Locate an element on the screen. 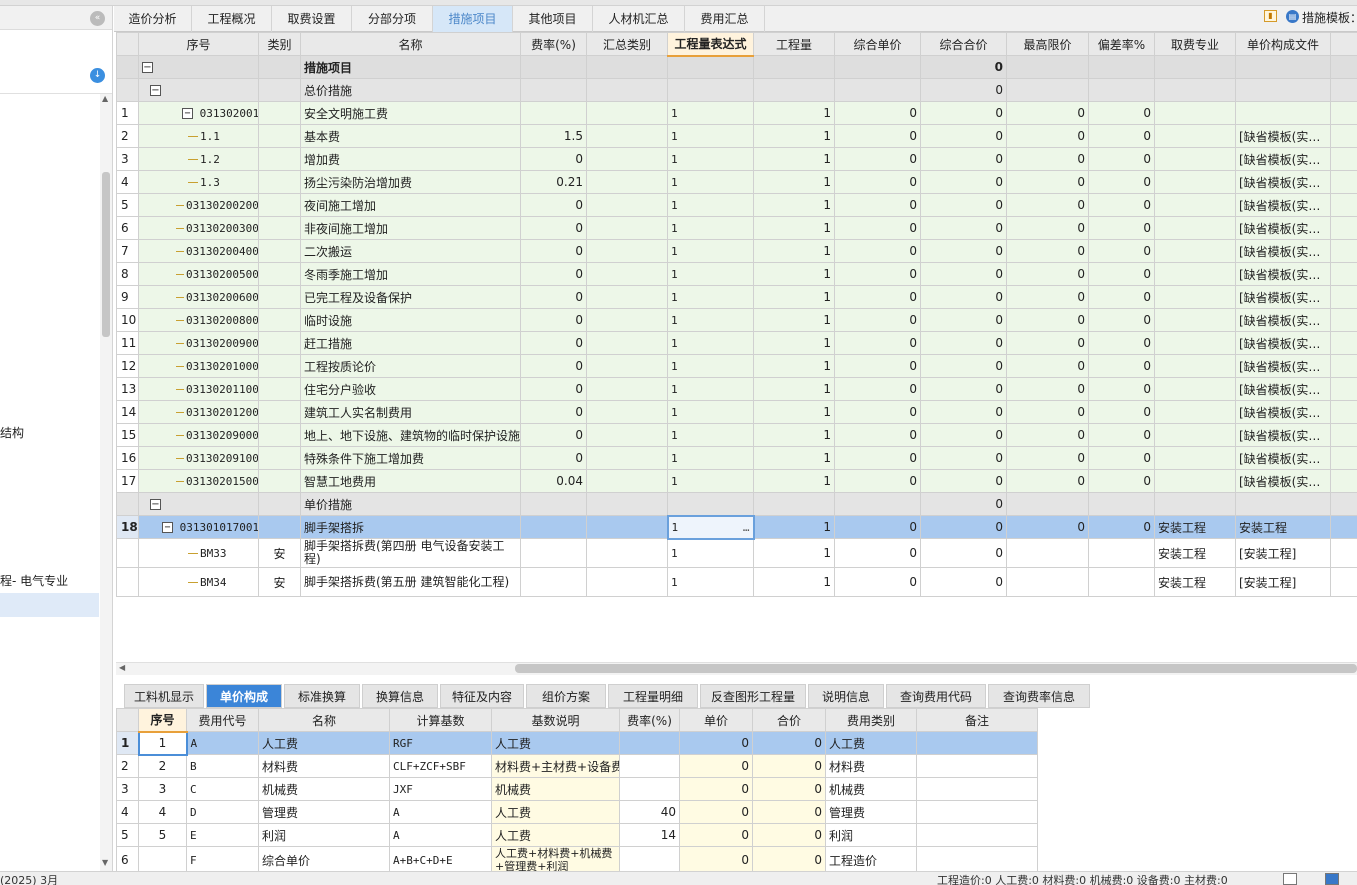  sub-fee: 安装工程 is located at coordinates (1195, 582).